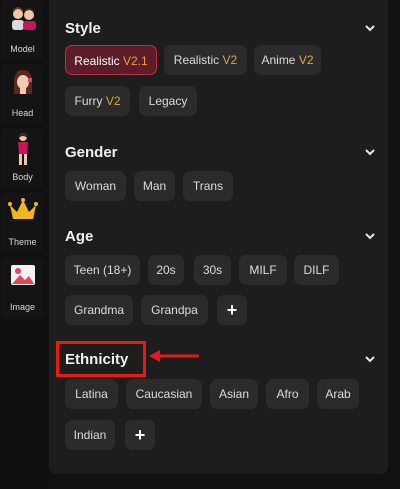  I want to click on age-option-20s: 20s, so click(166, 270).